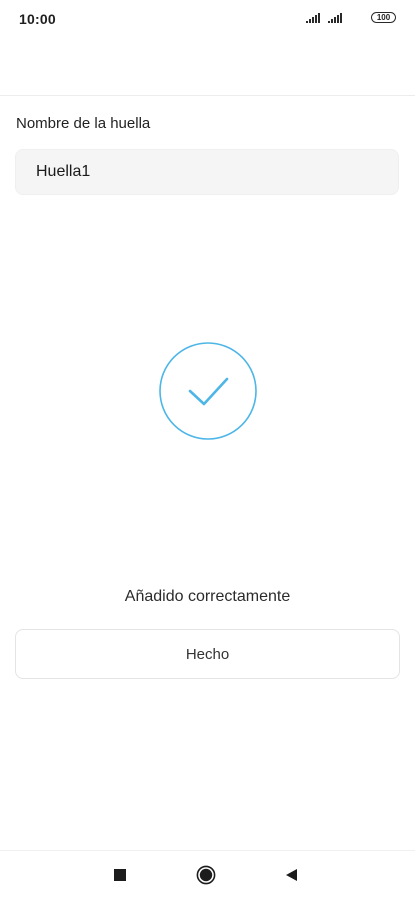  What do you see at coordinates (207, 654) in the screenshot?
I see `done-button: Hecho` at bounding box center [207, 654].